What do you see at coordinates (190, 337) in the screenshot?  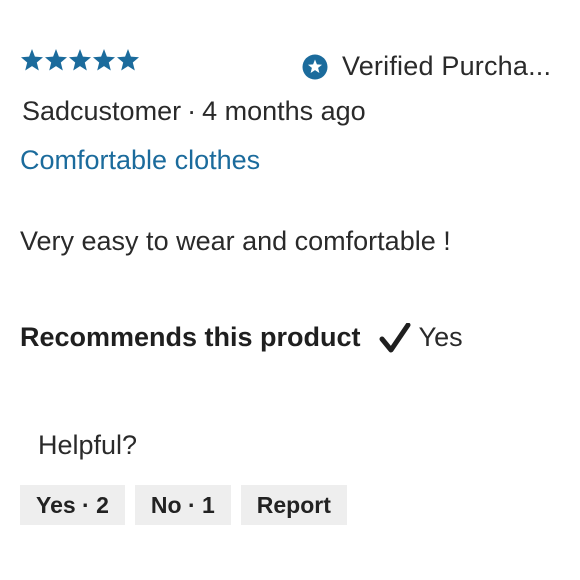 I see `recommend-label: Recommends this product` at bounding box center [190, 337].